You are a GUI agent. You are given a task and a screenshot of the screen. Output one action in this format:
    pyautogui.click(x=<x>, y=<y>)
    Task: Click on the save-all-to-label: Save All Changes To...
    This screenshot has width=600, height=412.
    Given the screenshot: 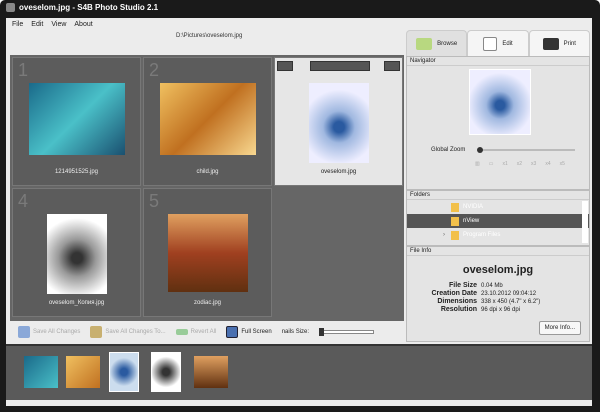 What is the action you would take?
    pyautogui.click(x=135, y=332)
    